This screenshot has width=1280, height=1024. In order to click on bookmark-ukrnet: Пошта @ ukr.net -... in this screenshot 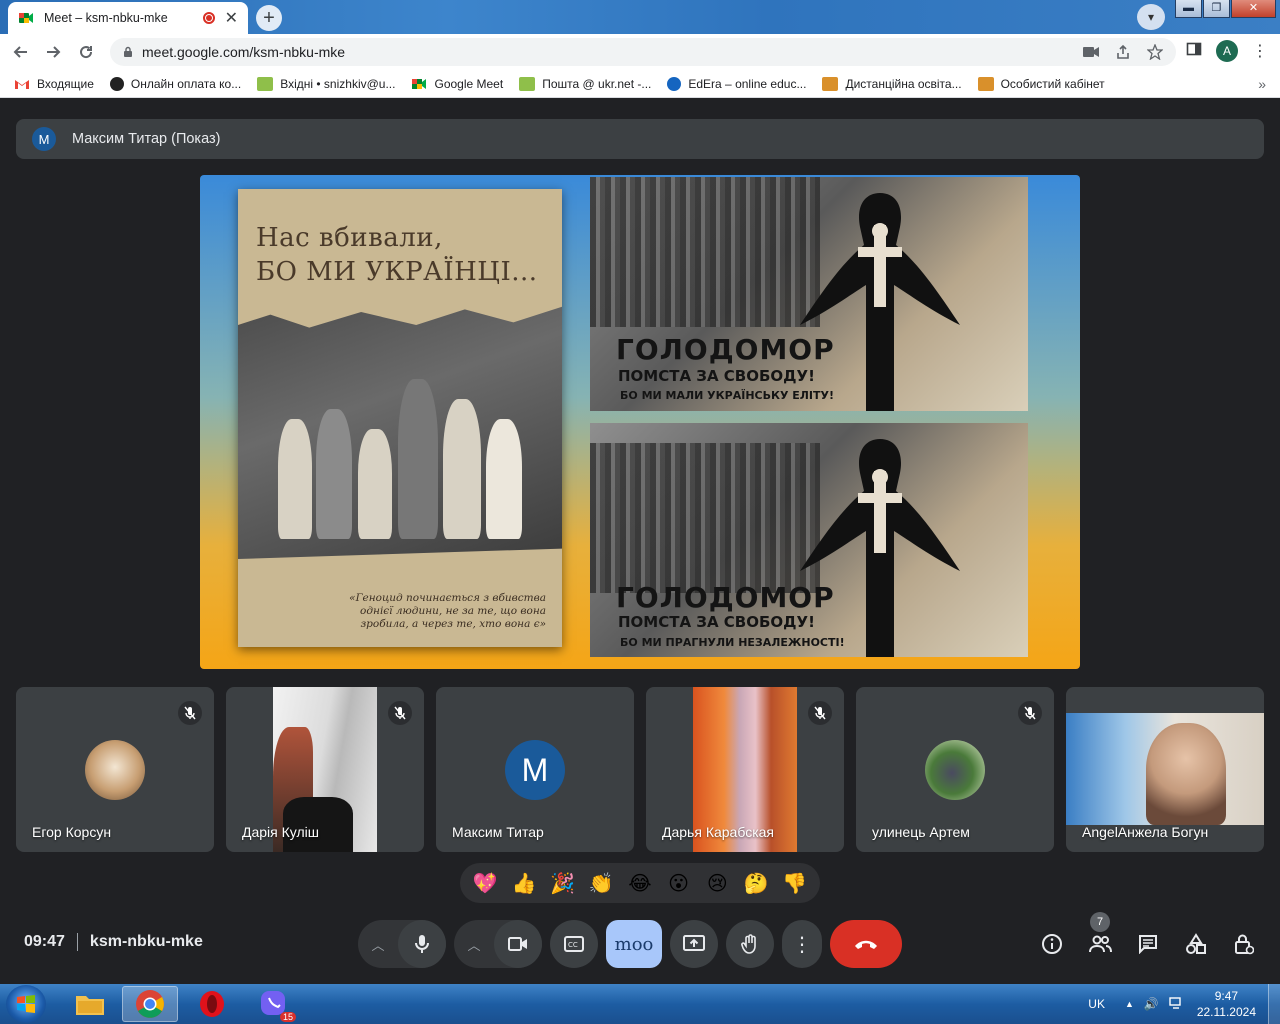, I will do `click(585, 83)`.